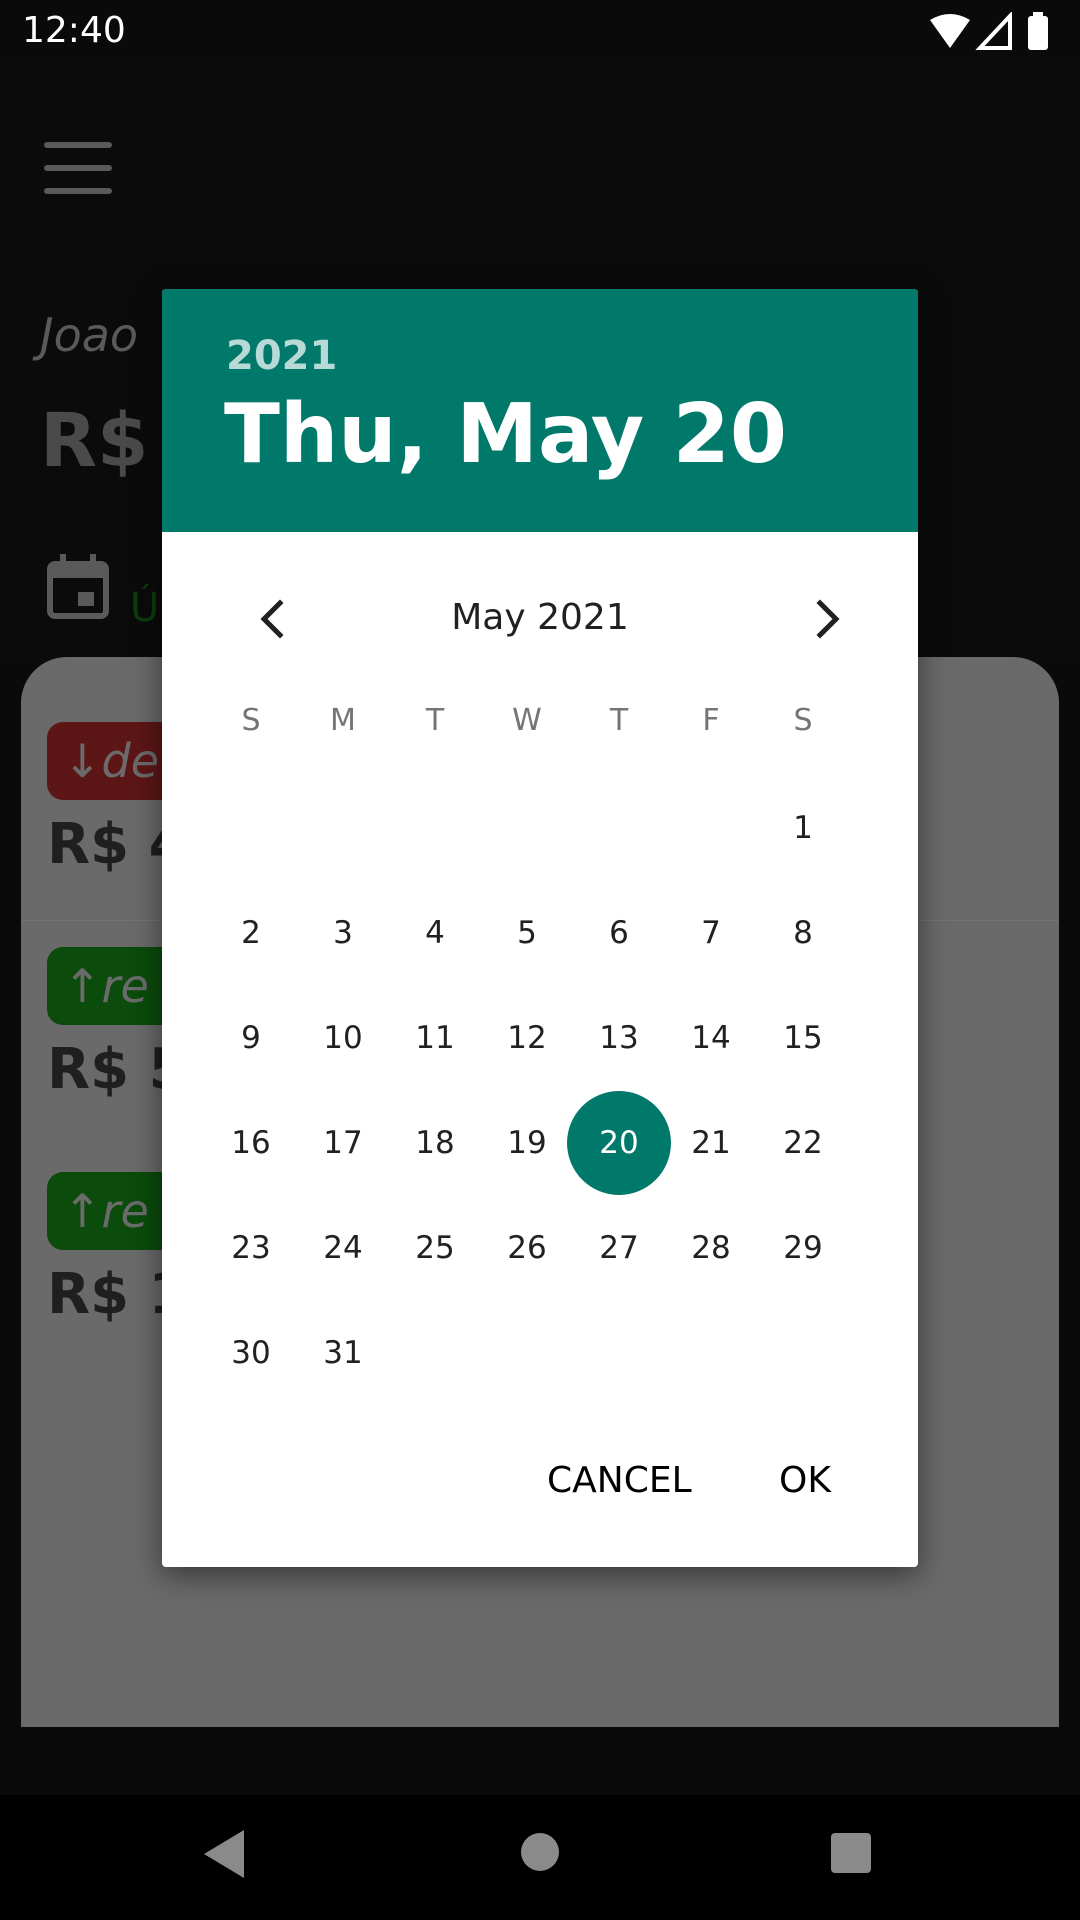 Image resolution: width=1080 pixels, height=1920 pixels. Describe the element at coordinates (343, 933) in the screenshot. I see `calendar-day: 3` at that location.